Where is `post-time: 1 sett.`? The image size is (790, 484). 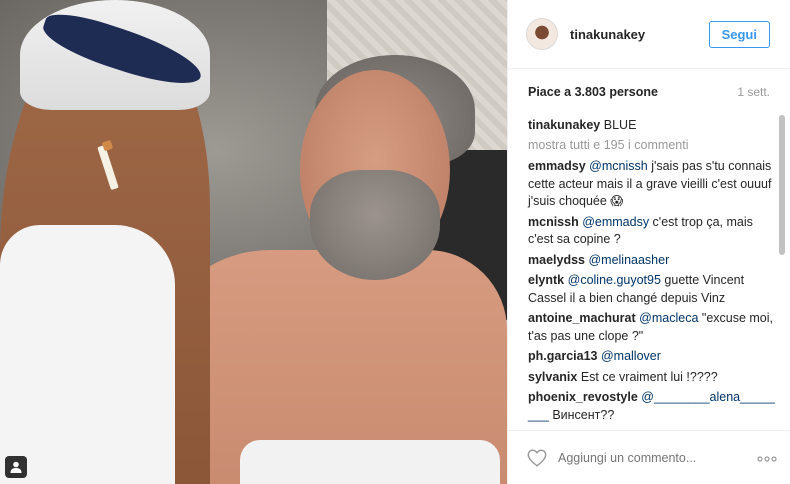 post-time: 1 sett. is located at coordinates (753, 92).